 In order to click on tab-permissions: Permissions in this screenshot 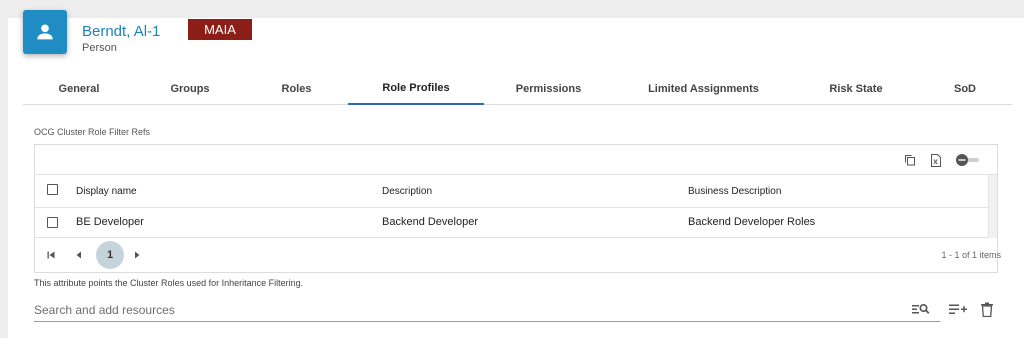, I will do `click(548, 88)`.